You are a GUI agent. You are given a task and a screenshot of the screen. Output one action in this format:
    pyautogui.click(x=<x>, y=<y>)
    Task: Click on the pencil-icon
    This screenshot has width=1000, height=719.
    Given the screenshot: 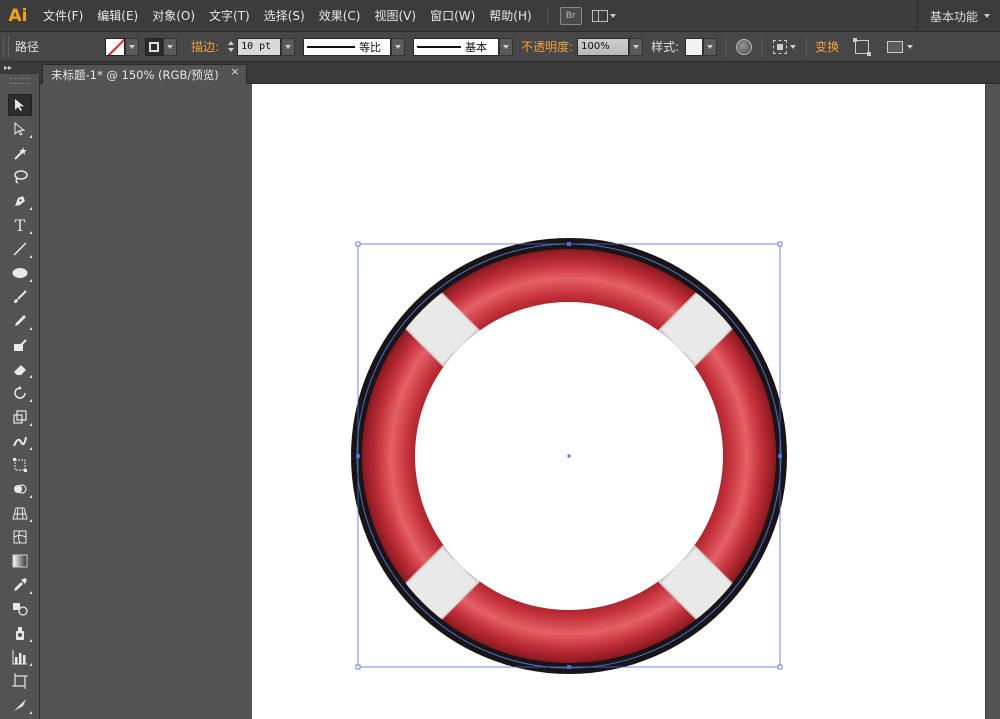 What is the action you would take?
    pyautogui.click(x=20, y=320)
    